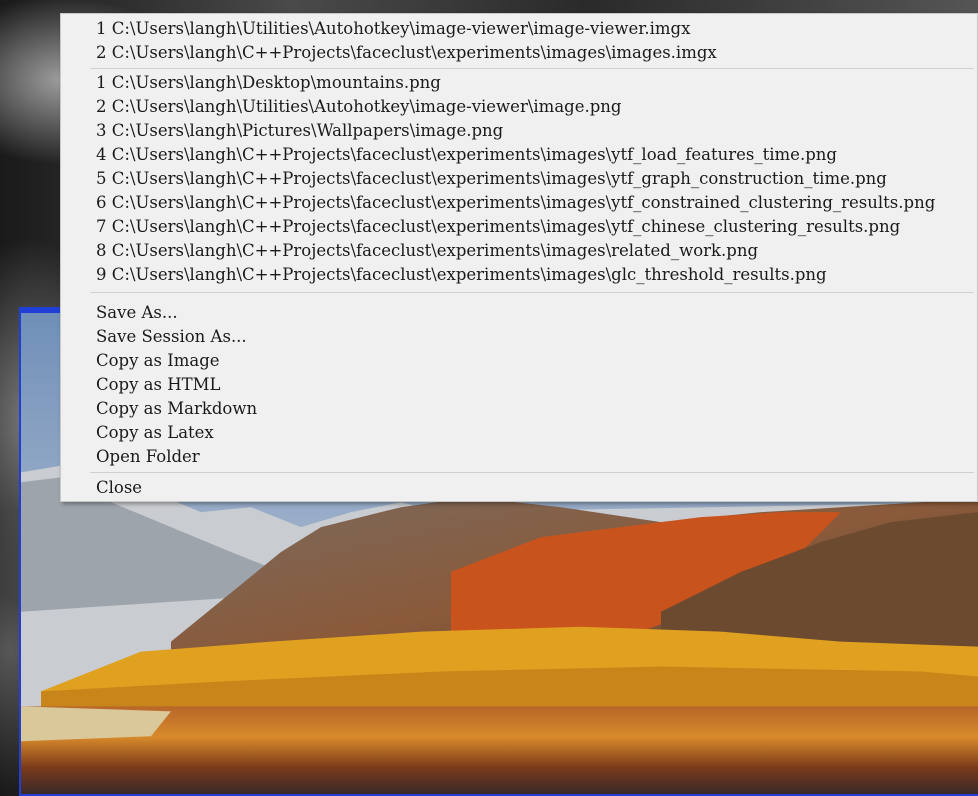  What do you see at coordinates (519, 457) in the screenshot?
I see `menu-item-open-folder: Open Folder` at bounding box center [519, 457].